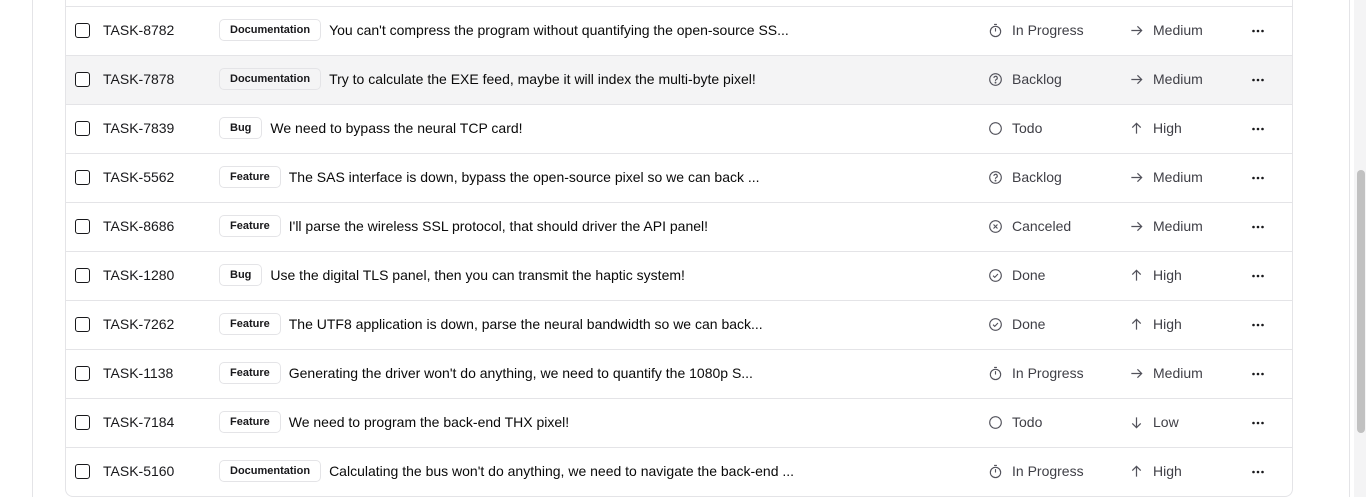 This screenshot has height=497, width=1366. What do you see at coordinates (1029, 324) in the screenshot?
I see `status-label: Done` at bounding box center [1029, 324].